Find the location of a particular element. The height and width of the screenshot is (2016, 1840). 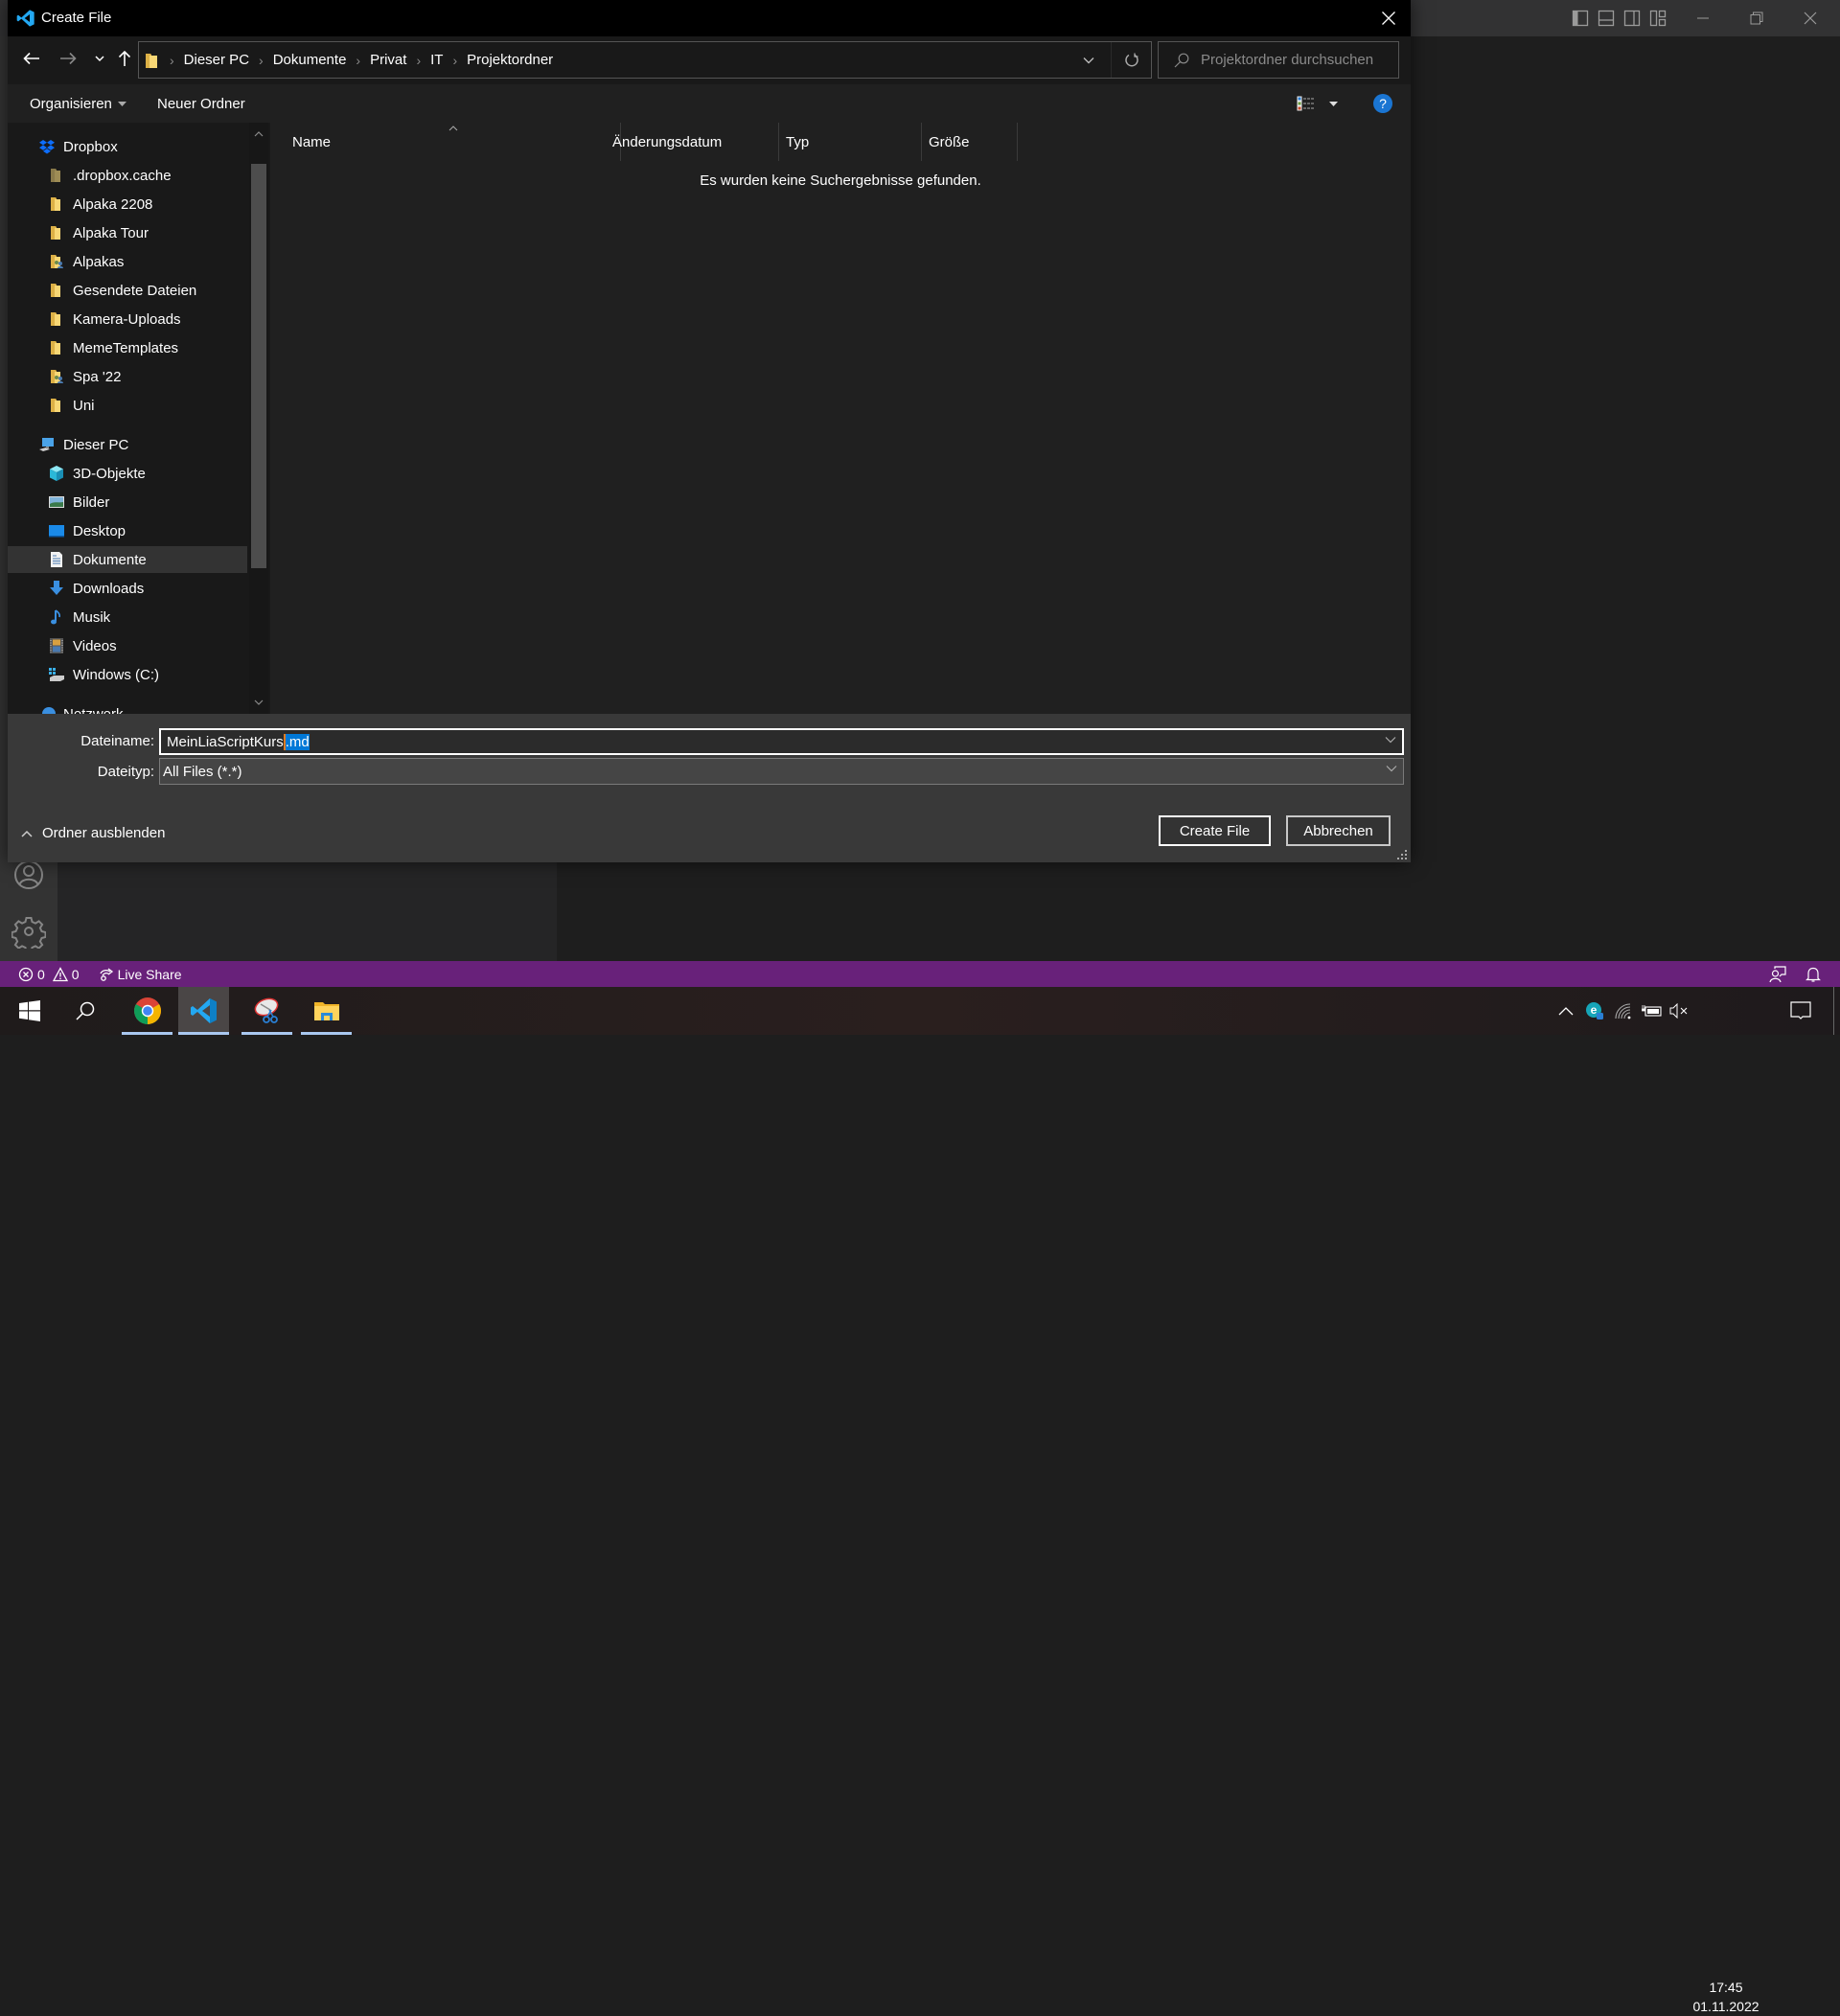

create-file-button: Create File is located at coordinates (1215, 831).